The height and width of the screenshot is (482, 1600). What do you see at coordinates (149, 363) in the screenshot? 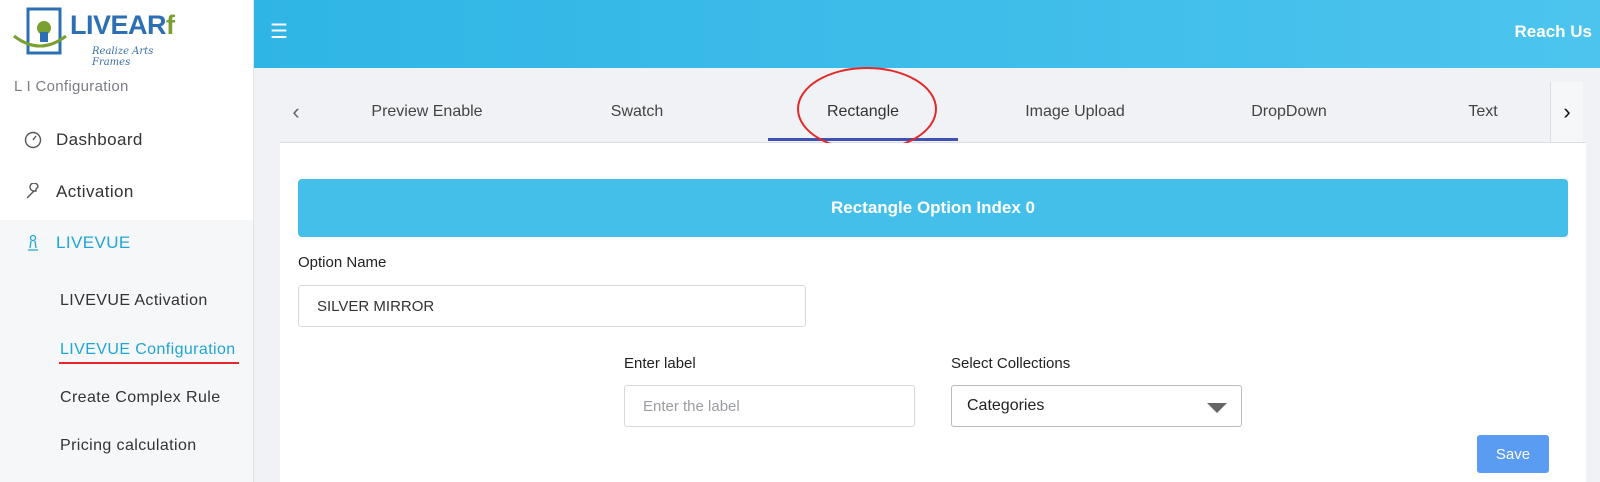
I see `highlight-underline` at bounding box center [149, 363].